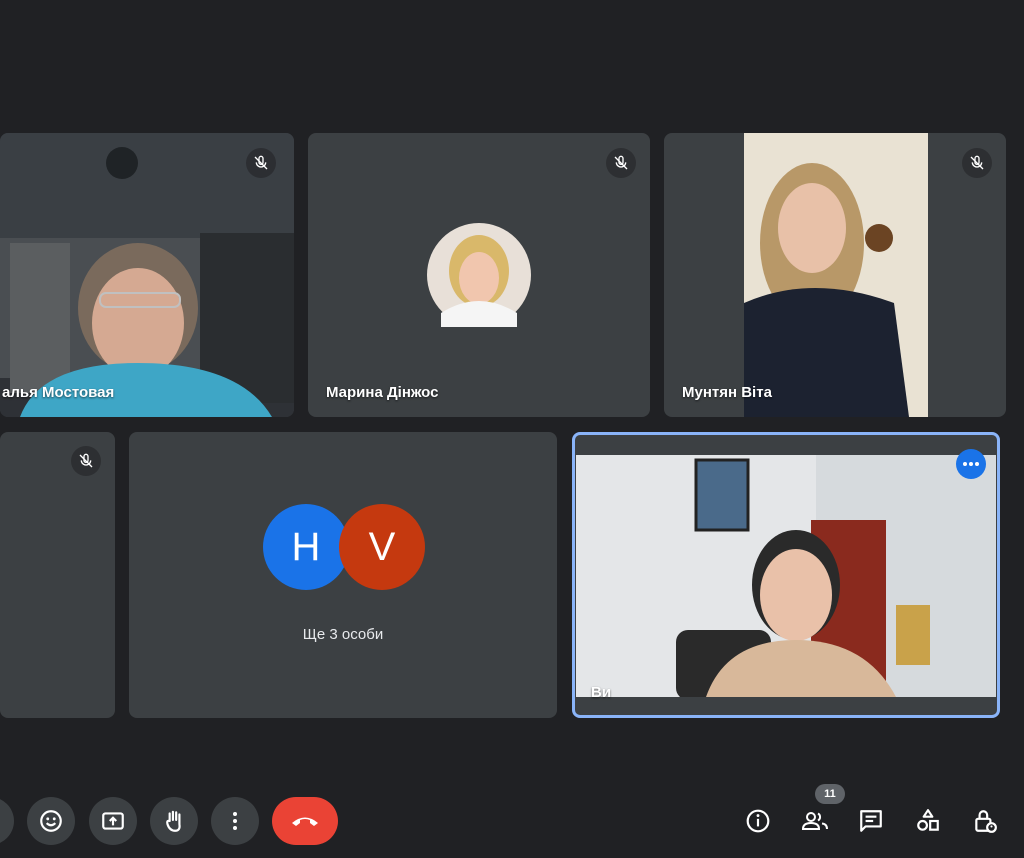 The height and width of the screenshot is (858, 1024). I want to click on more-options-toolbar-button, so click(235, 821).